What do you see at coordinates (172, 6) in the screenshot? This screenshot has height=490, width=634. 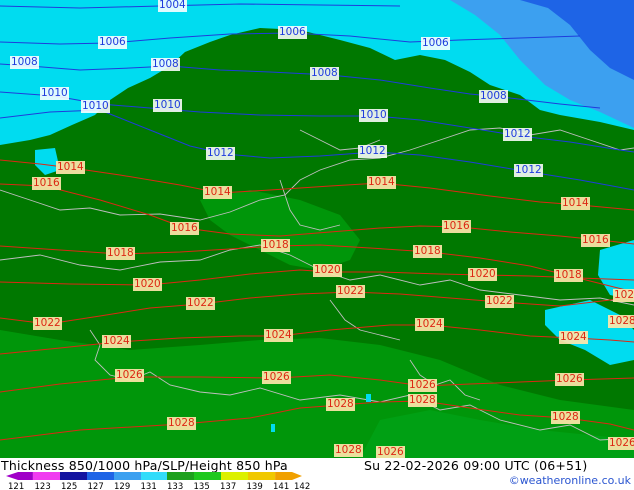 I see `isobar-label-blue: 1004` at bounding box center [172, 6].